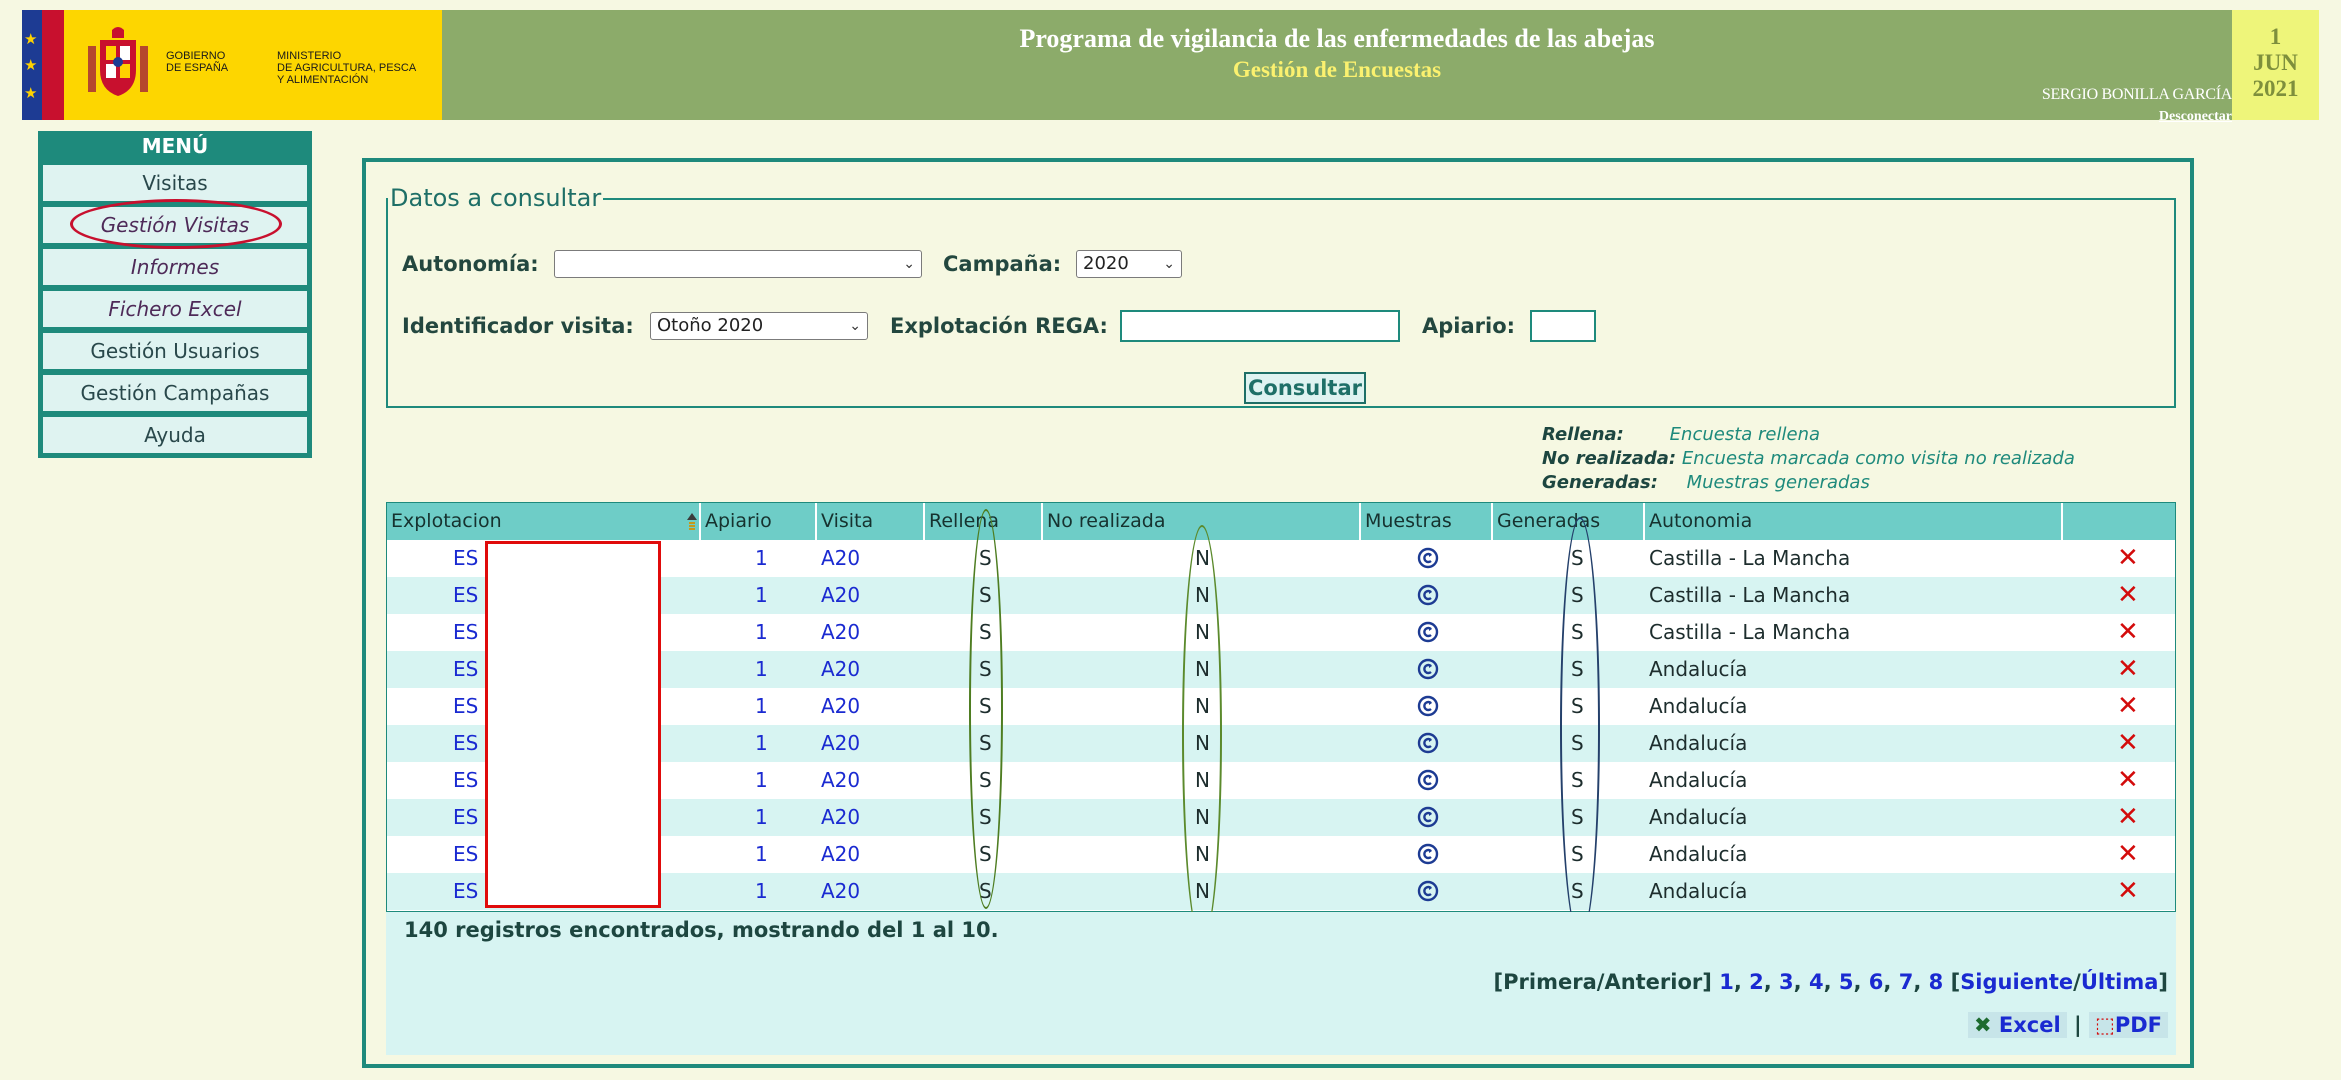  I want to click on consultar-button: Consultar, so click(1305, 388).